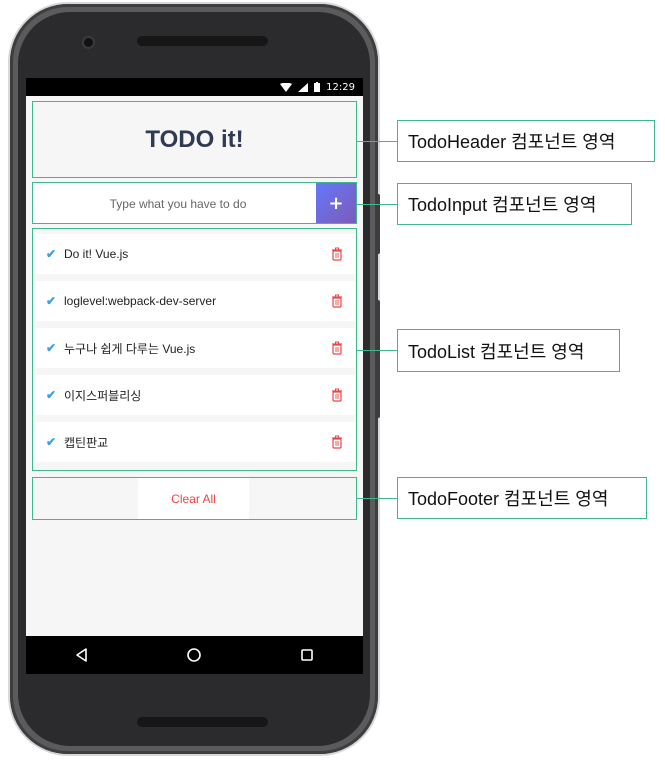 The height and width of the screenshot is (760, 665). I want to click on wifi-icon, so click(286, 87).